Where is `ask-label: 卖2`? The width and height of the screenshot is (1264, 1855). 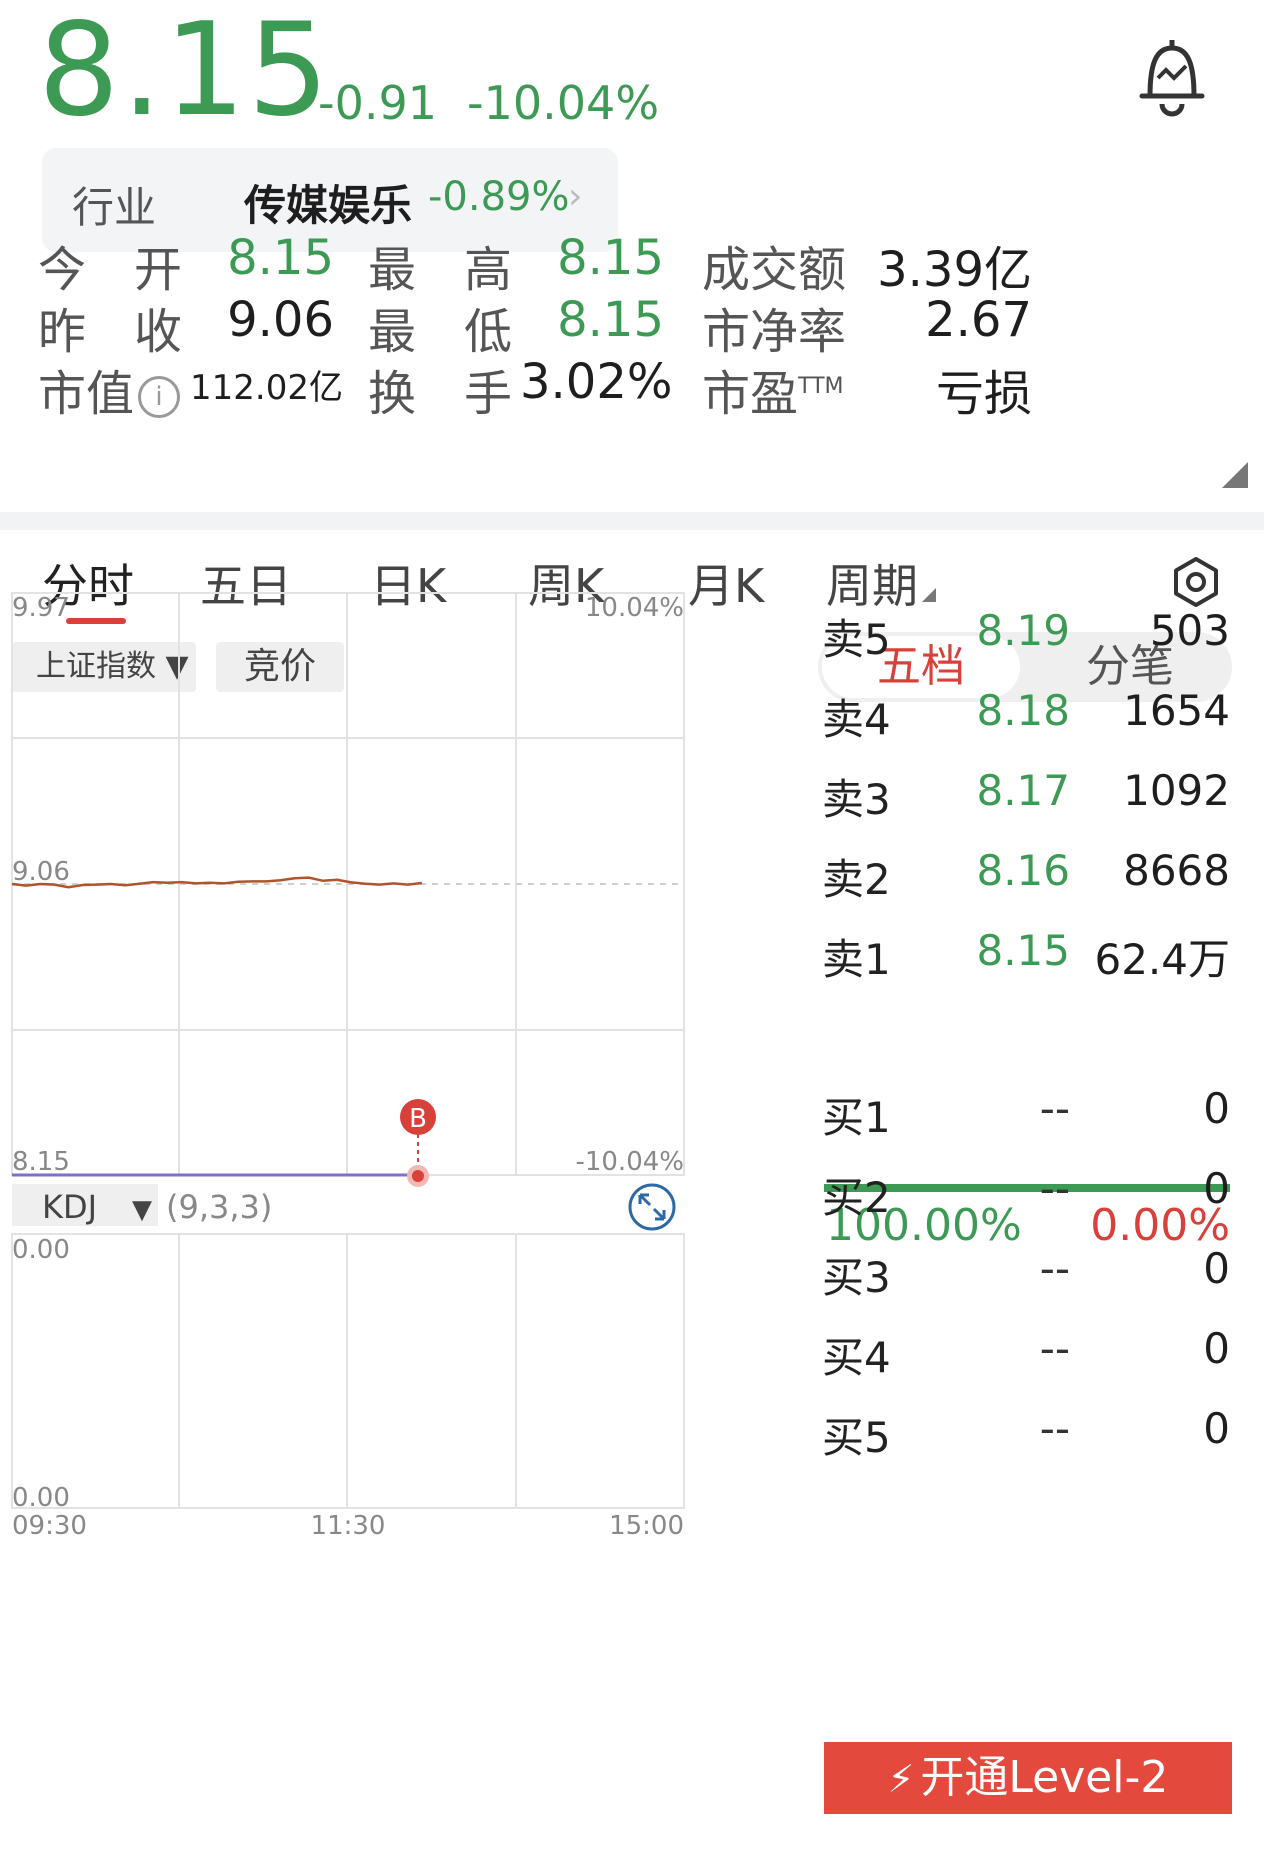
ask-label: 卖2 is located at coordinates (856, 879).